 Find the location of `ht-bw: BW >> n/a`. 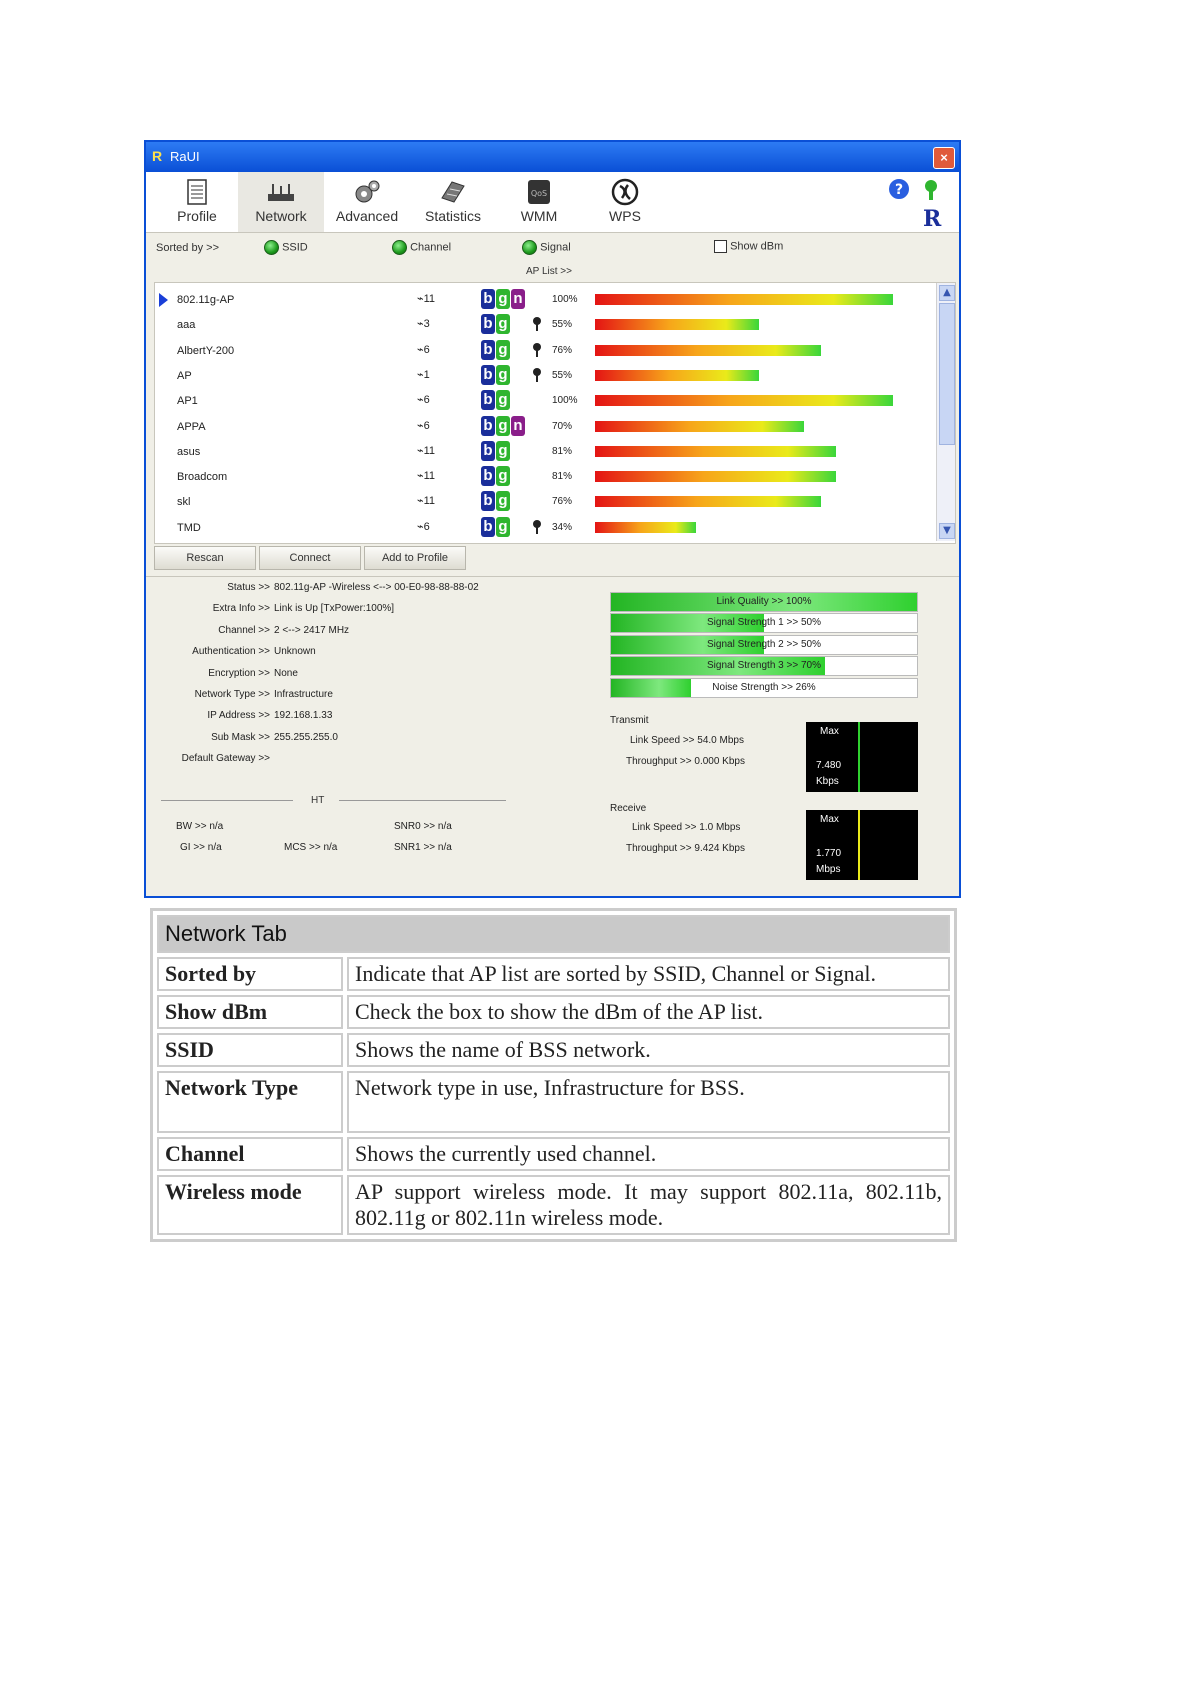

ht-bw: BW >> n/a is located at coordinates (200, 826).